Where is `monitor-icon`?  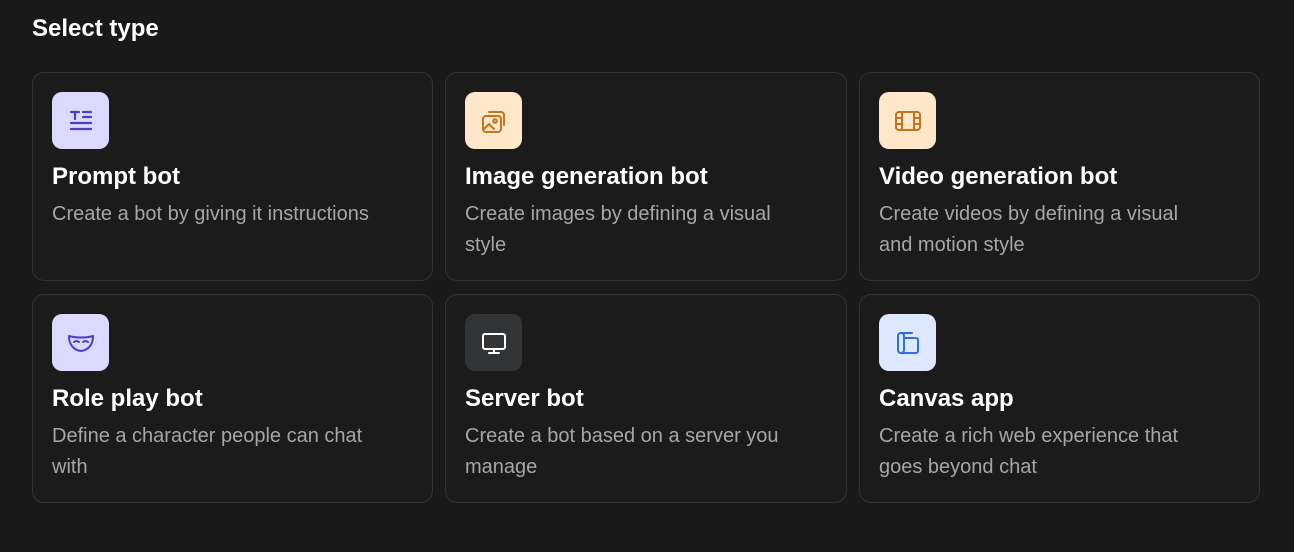
monitor-icon is located at coordinates (494, 343).